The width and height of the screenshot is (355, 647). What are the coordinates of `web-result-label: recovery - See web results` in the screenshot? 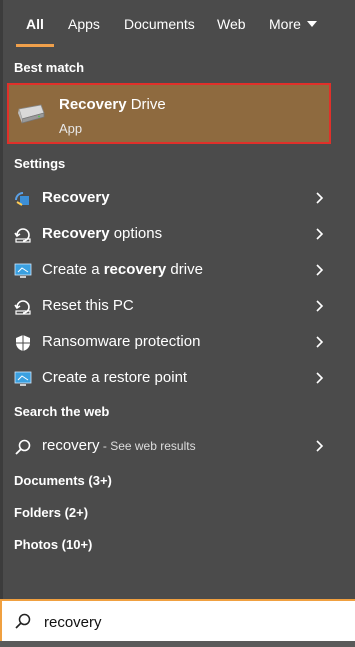 It's located at (119, 445).